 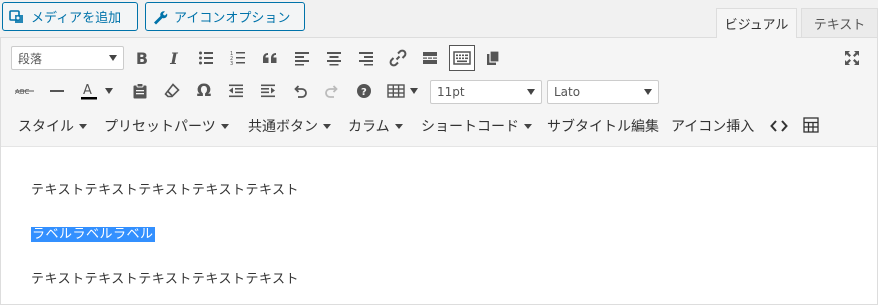 I want to click on numbered-list-button: 123, so click(x=238, y=58).